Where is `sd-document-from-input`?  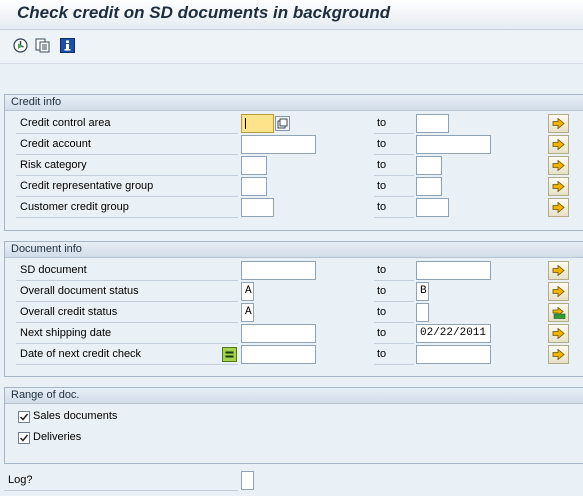
sd-document-from-input is located at coordinates (278, 270).